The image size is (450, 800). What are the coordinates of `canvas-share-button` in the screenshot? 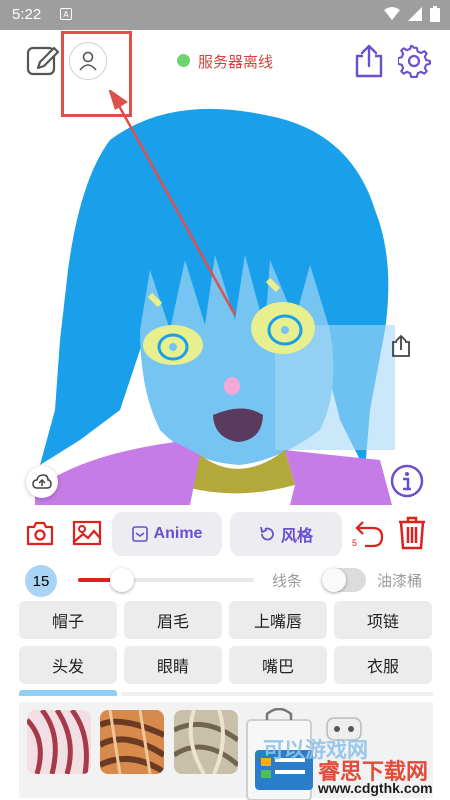 It's located at (401, 346).